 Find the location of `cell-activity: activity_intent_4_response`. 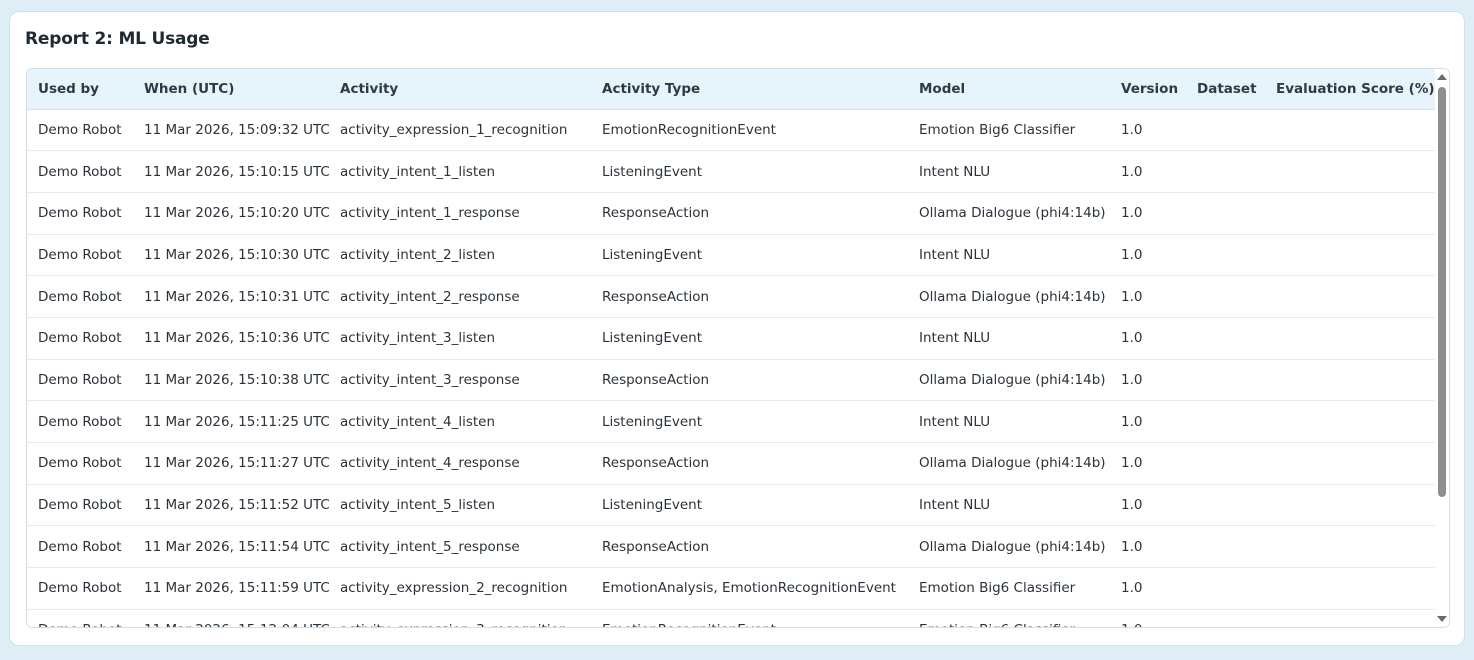

cell-activity: activity_intent_4_response is located at coordinates (460, 463).